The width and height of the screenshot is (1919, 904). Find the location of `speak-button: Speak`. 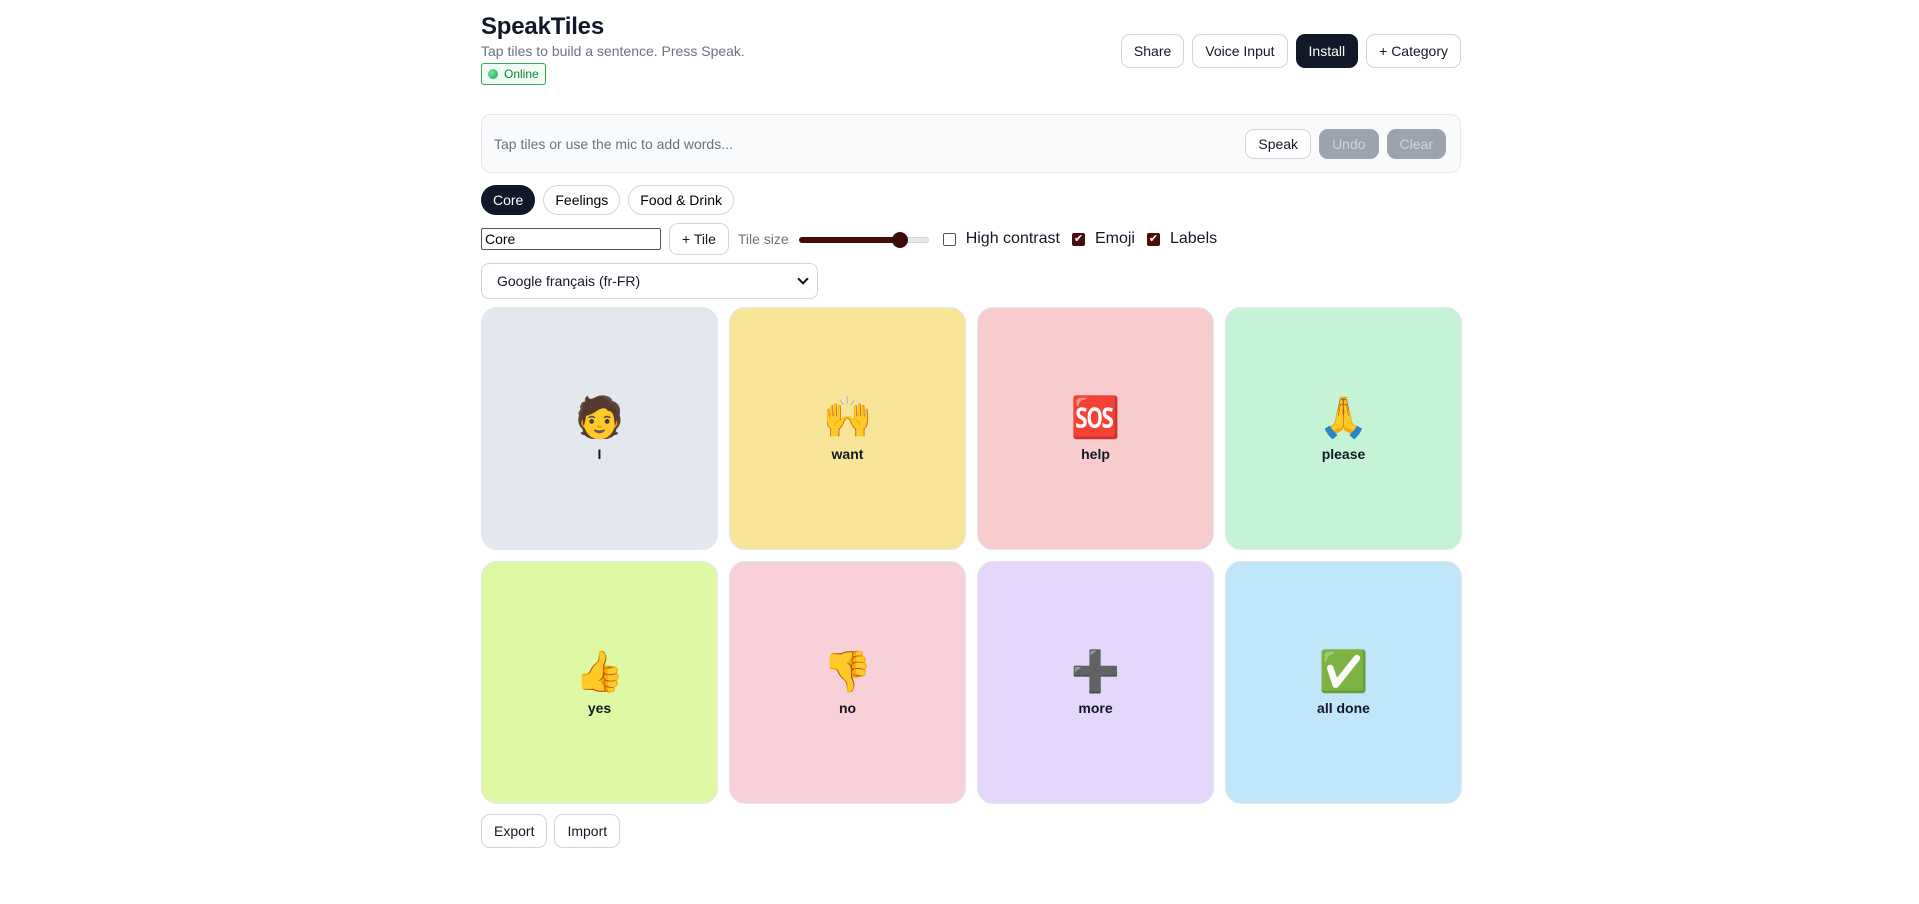

speak-button: Speak is located at coordinates (1278, 143).